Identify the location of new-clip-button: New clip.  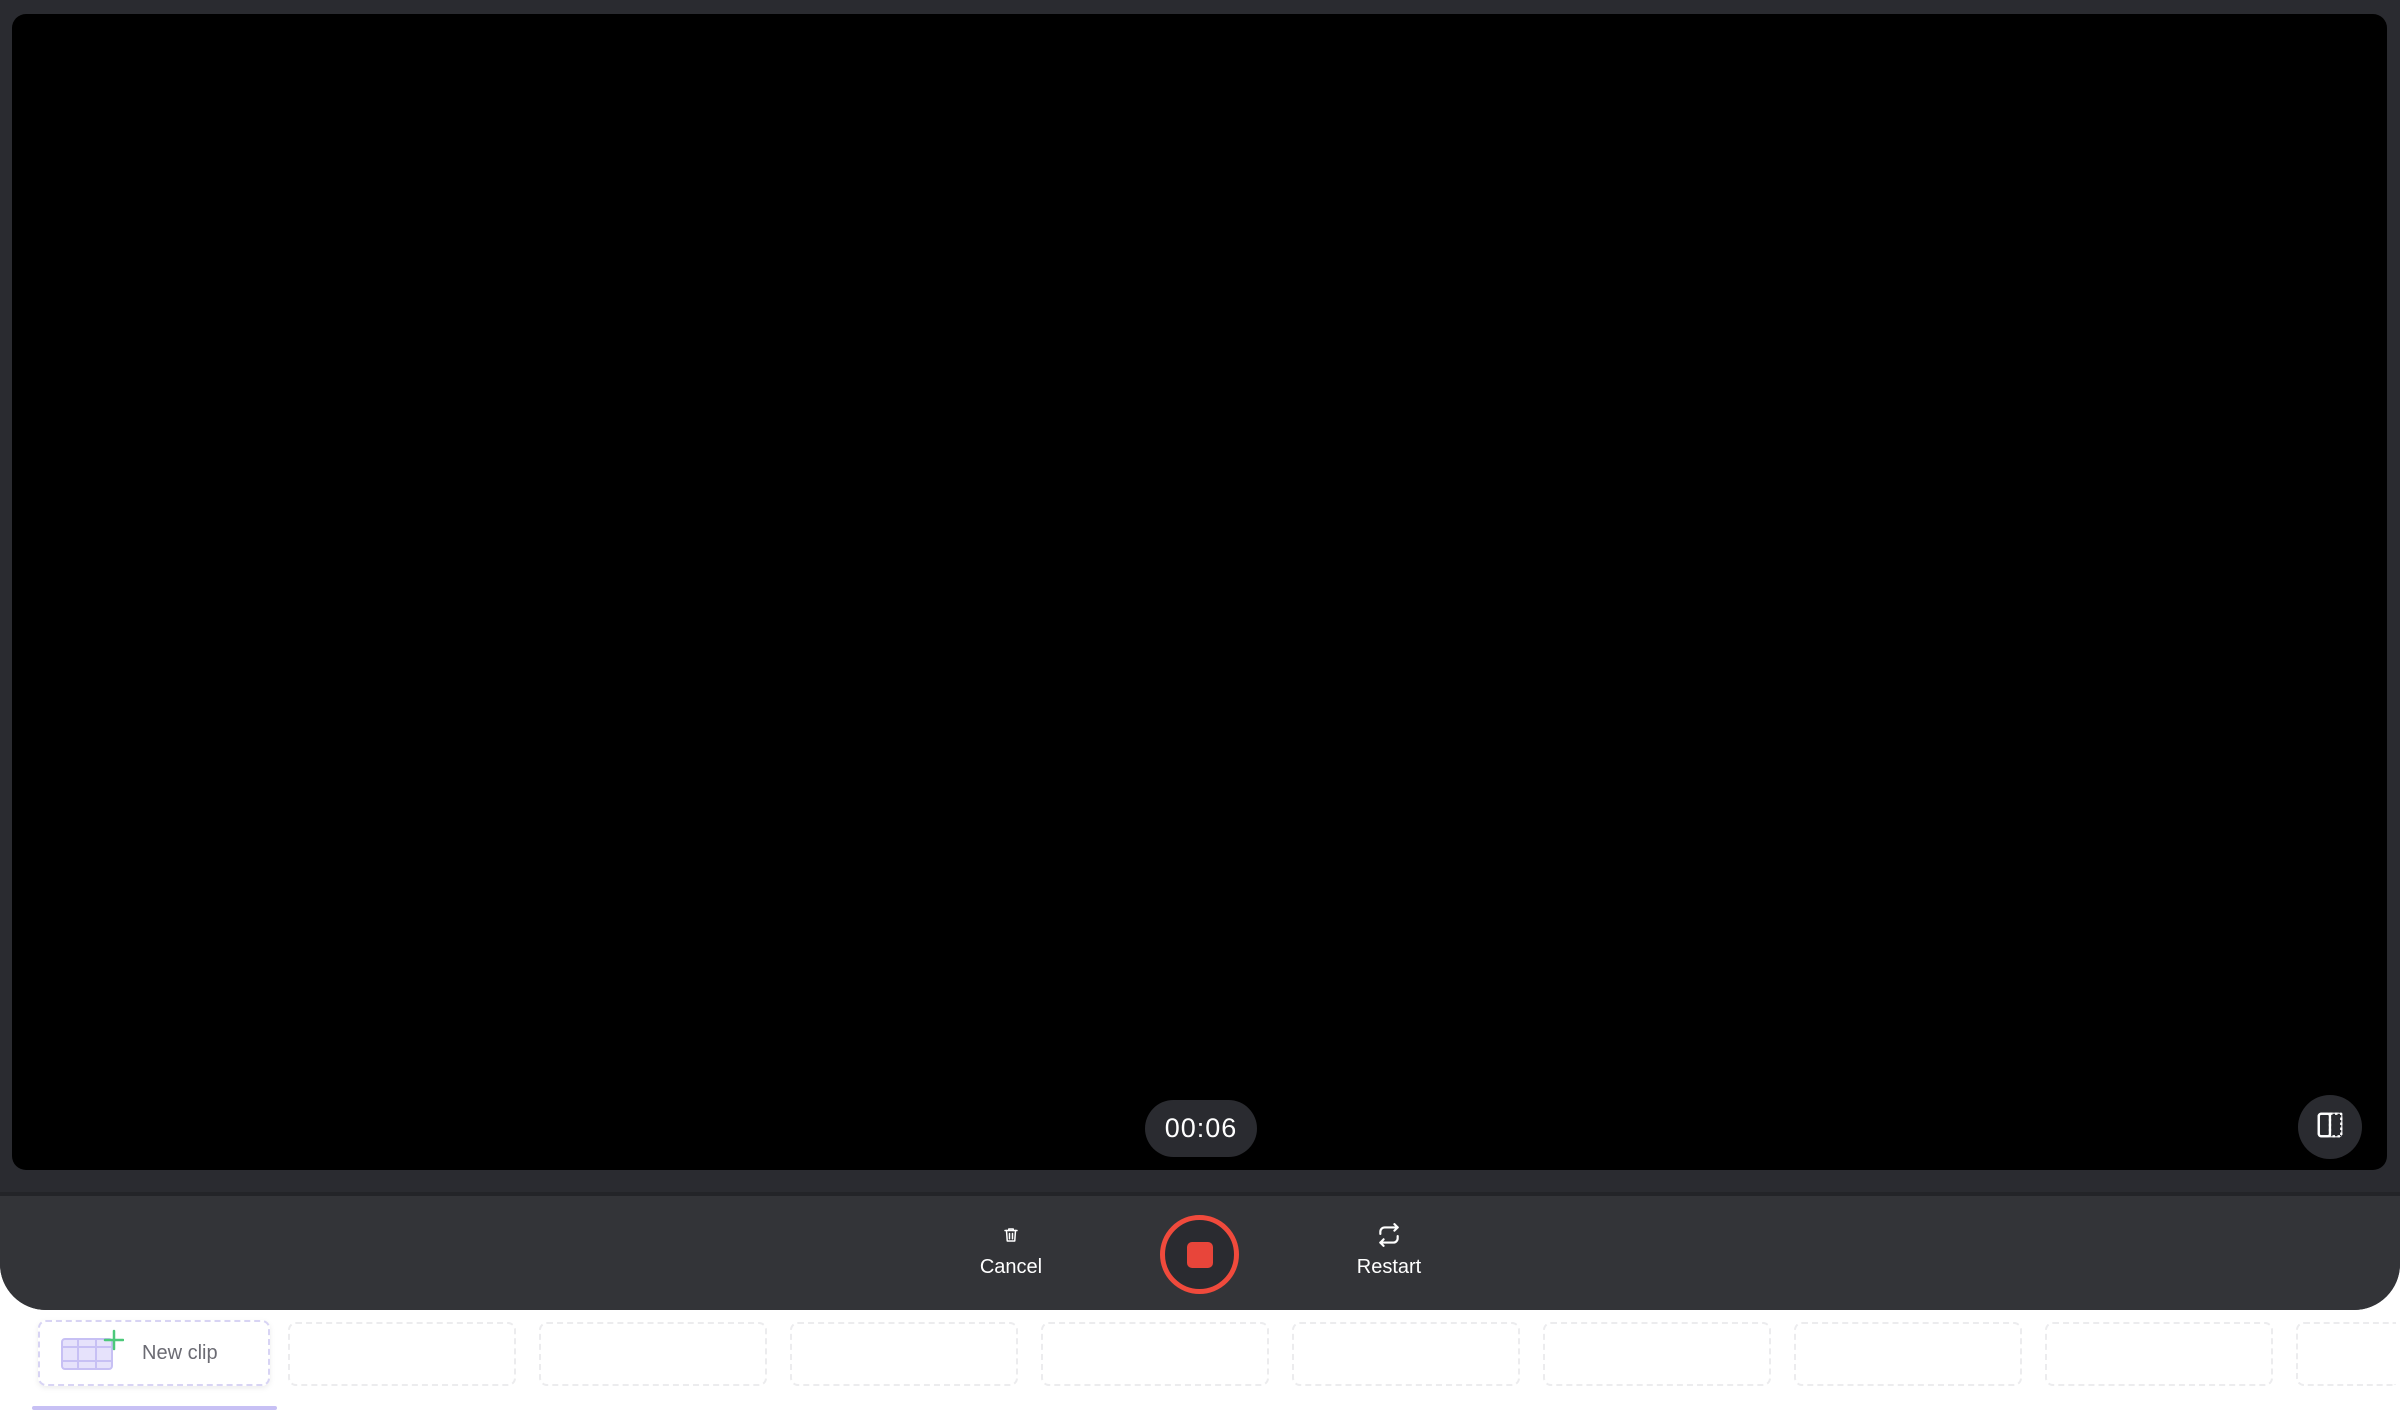
(154, 1353).